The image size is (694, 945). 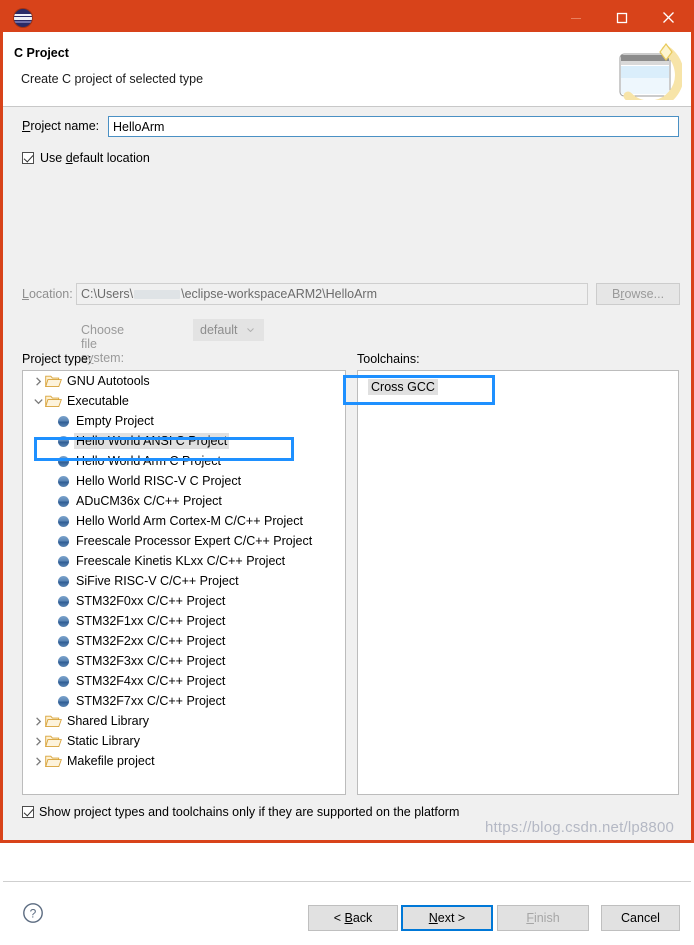 I want to click on tree-row: Hello World Arm C Project, so click(x=184, y=461).